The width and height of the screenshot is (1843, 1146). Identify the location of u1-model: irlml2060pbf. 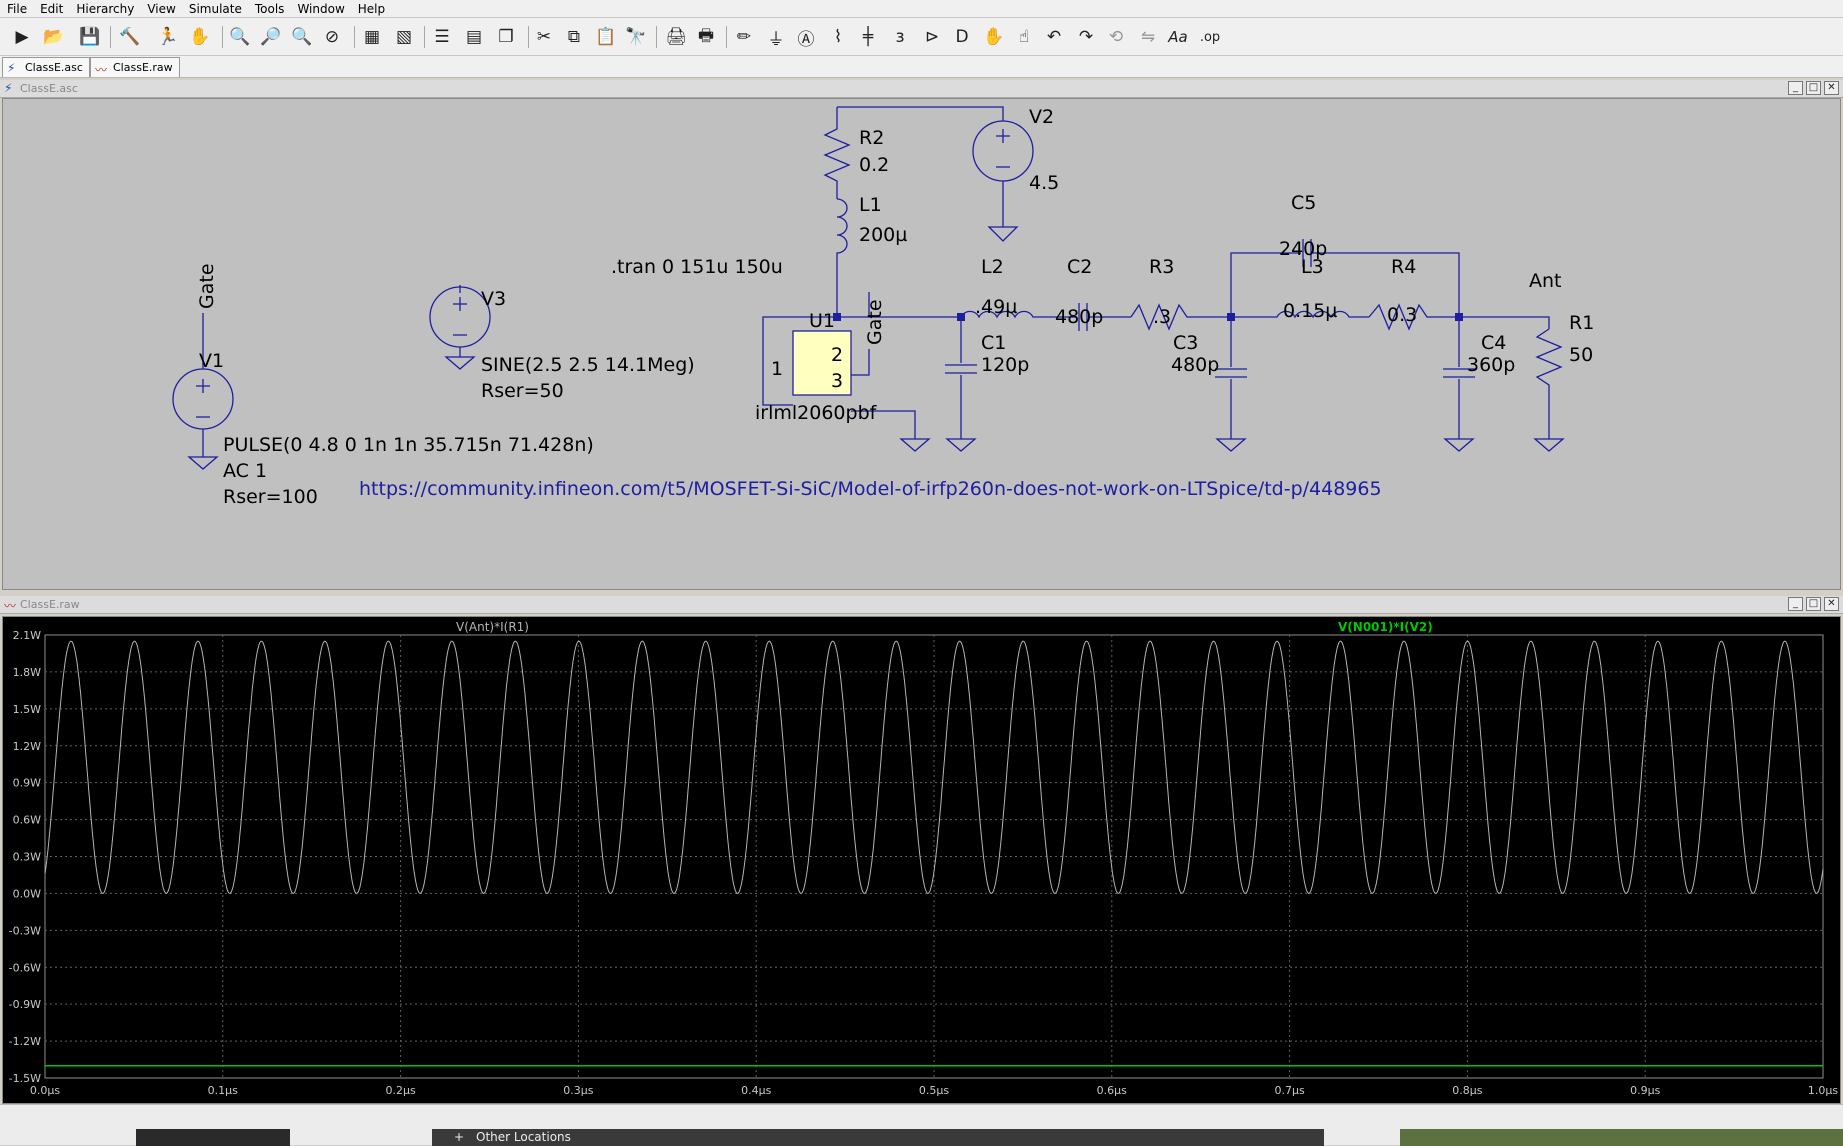
(816, 413).